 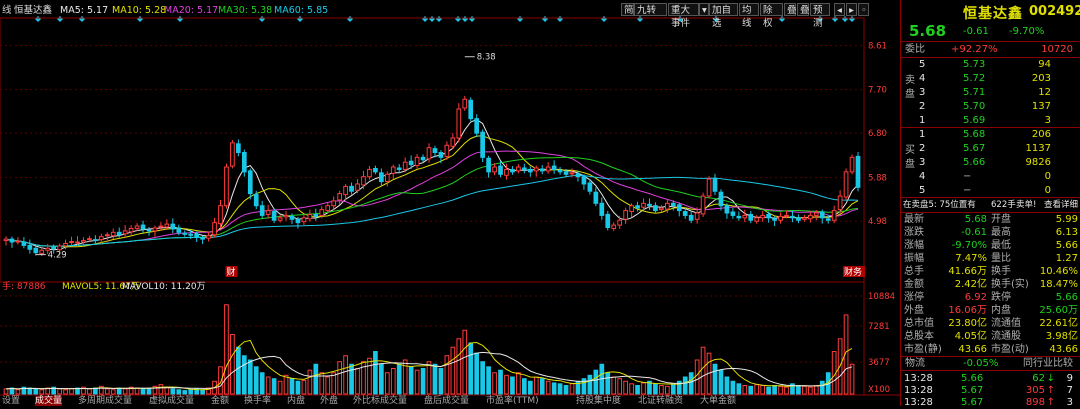 What do you see at coordinates (718, 401) in the screenshot?
I see `indicator-tab: 大单金额` at bounding box center [718, 401].